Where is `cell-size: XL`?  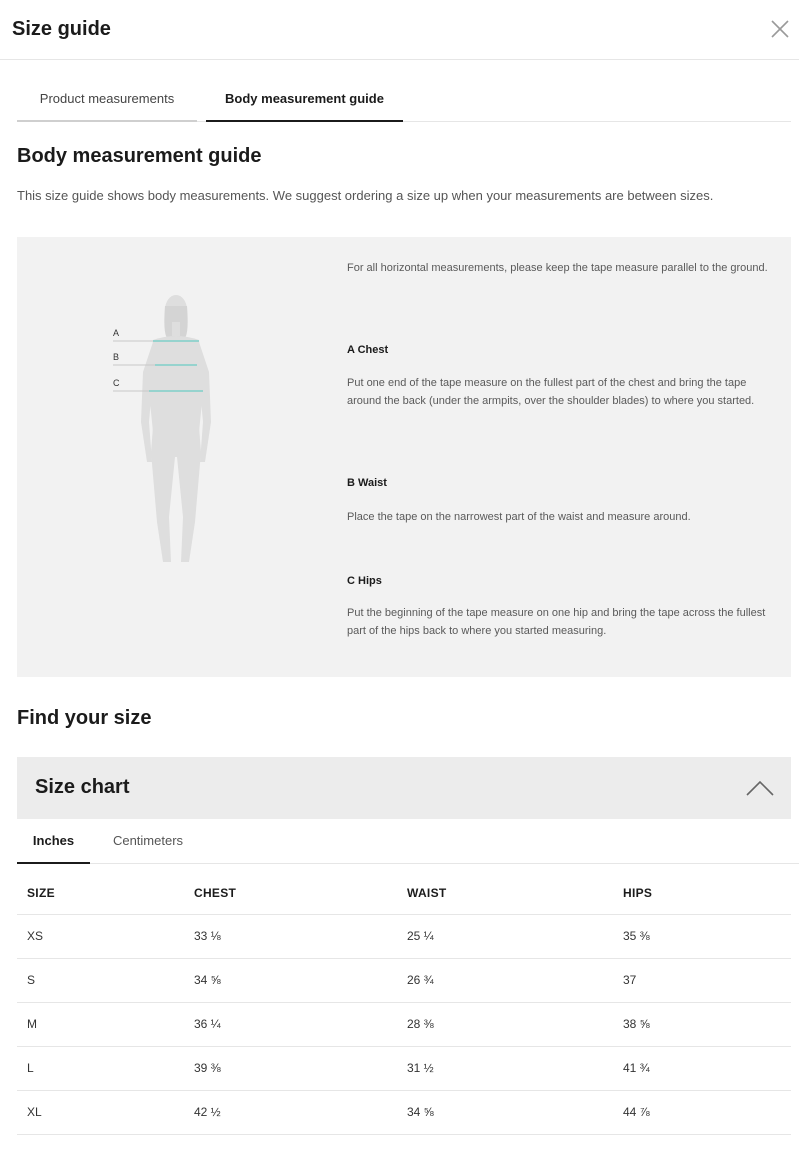
cell-size: XL is located at coordinates (100, 1112).